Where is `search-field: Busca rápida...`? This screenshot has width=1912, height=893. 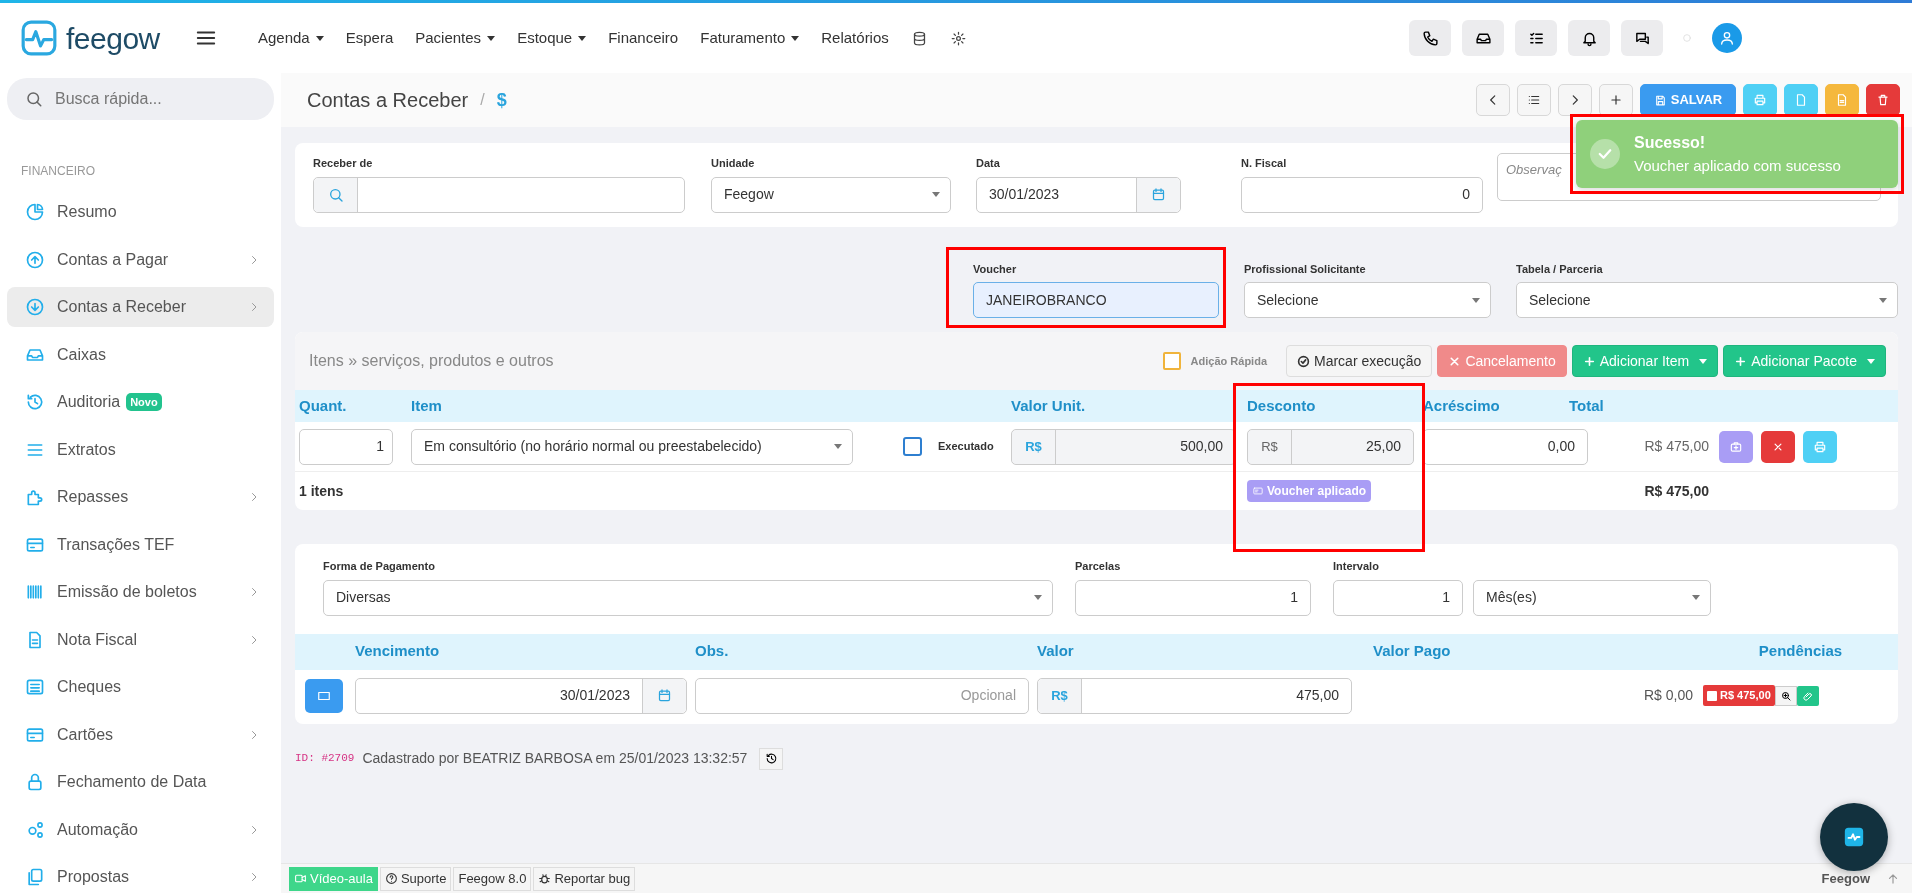 search-field: Busca rápida... is located at coordinates (140, 99).